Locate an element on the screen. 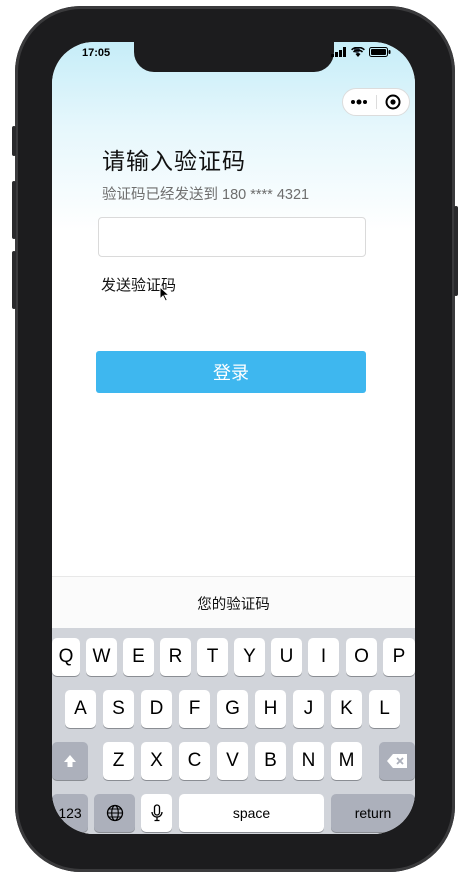 This screenshot has width=474, height=879. shift-icon is located at coordinates (70, 761).